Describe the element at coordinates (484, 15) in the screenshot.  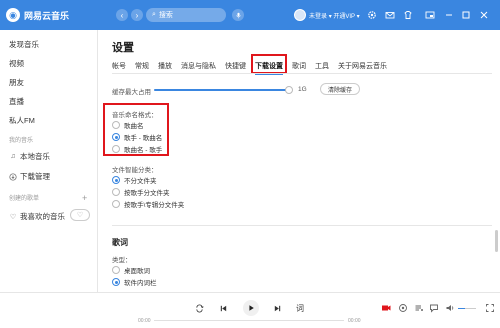
I see `close-icon` at that location.